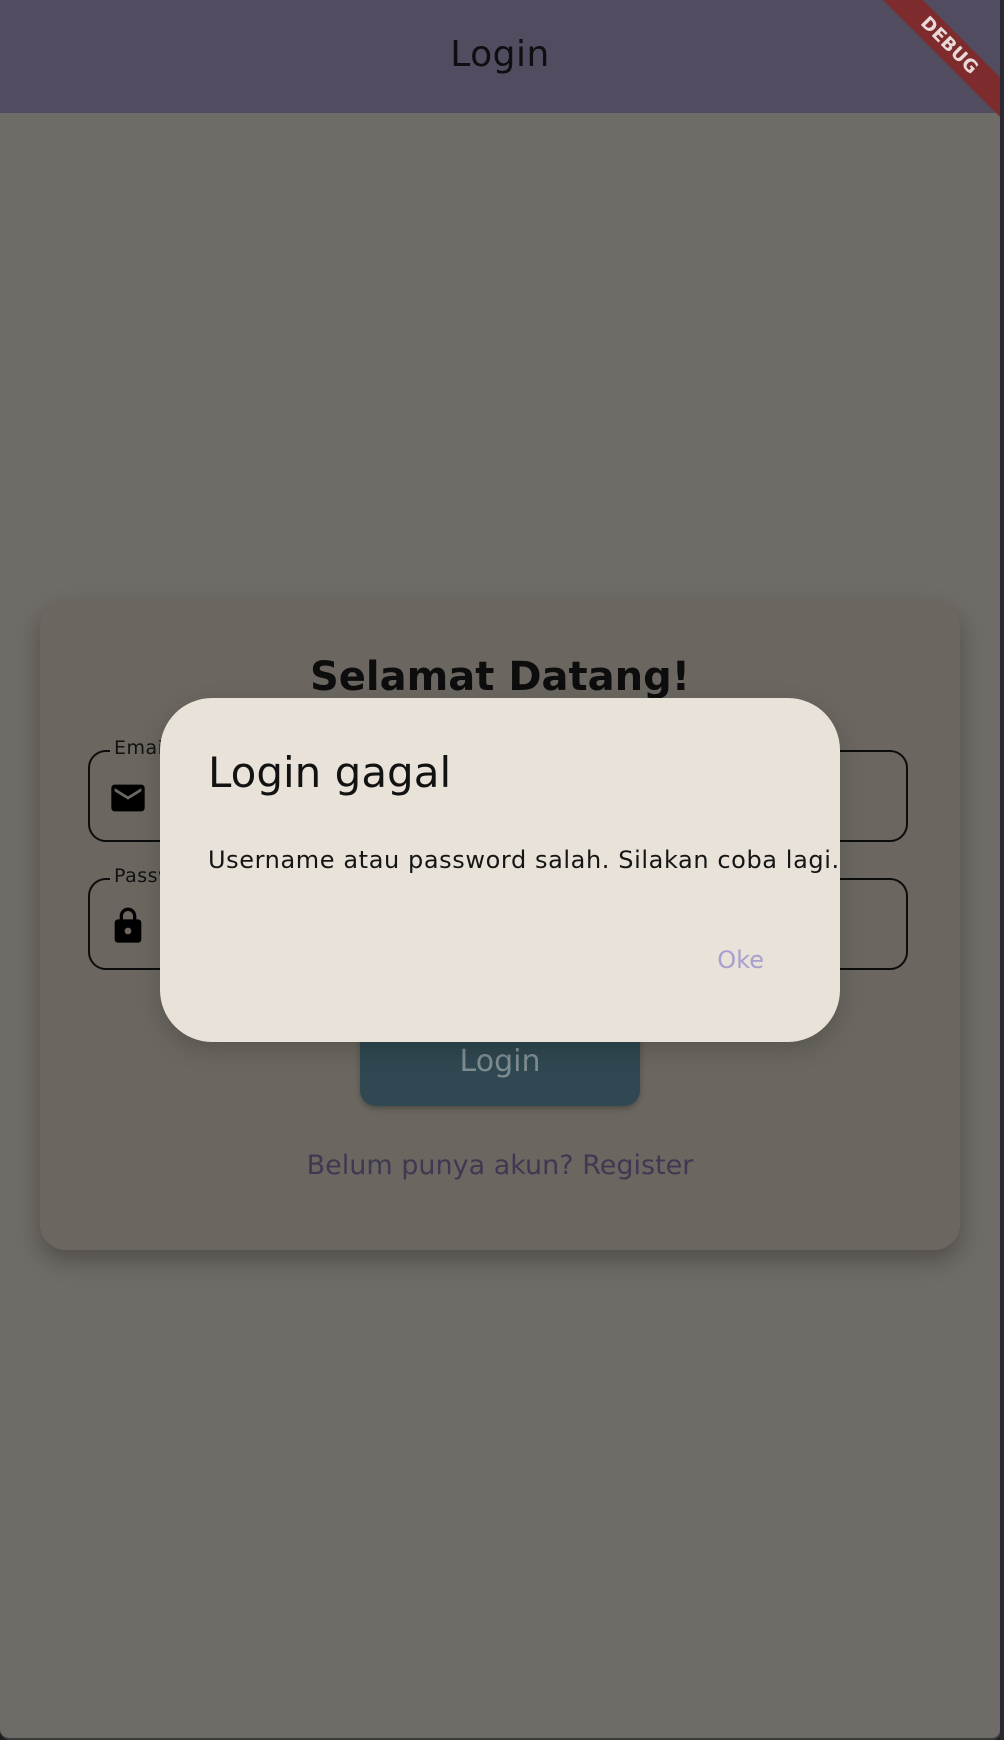 The height and width of the screenshot is (1740, 1004). What do you see at coordinates (740, 960) in the screenshot?
I see `ok-button: Oke` at bounding box center [740, 960].